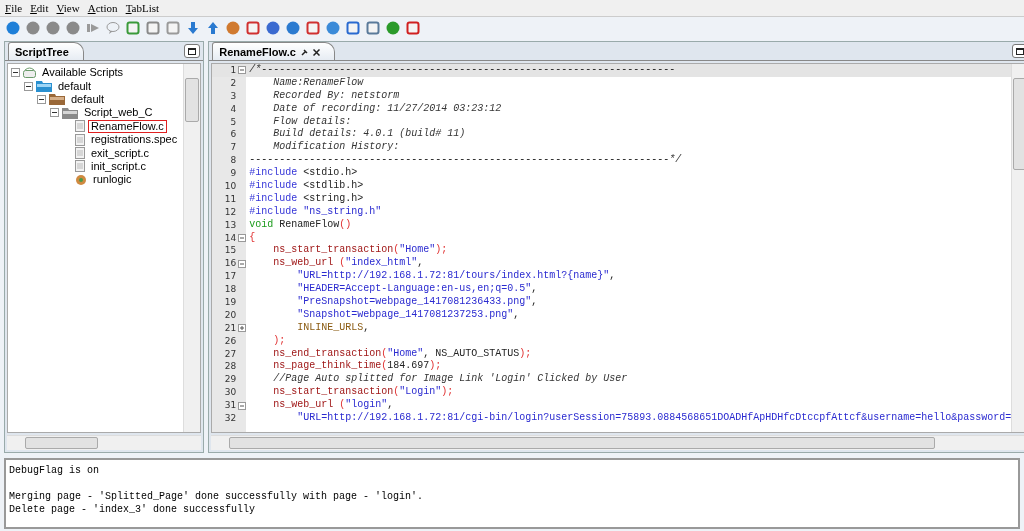 The height and width of the screenshot is (531, 1024). Describe the element at coordinates (408, 315) in the screenshot. I see `code-line: "Snapshot=webpage_1417081237253.png",` at that location.